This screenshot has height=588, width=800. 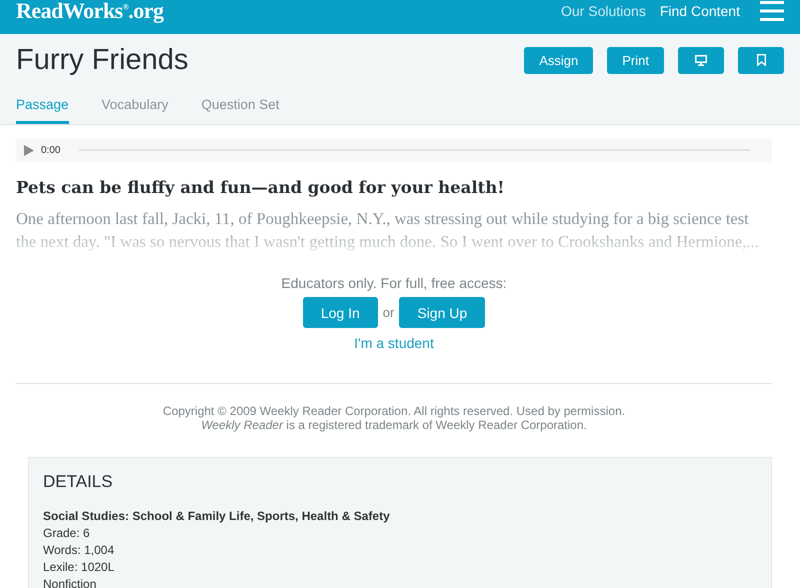 What do you see at coordinates (42, 110) in the screenshot?
I see `tab: Passage` at bounding box center [42, 110].